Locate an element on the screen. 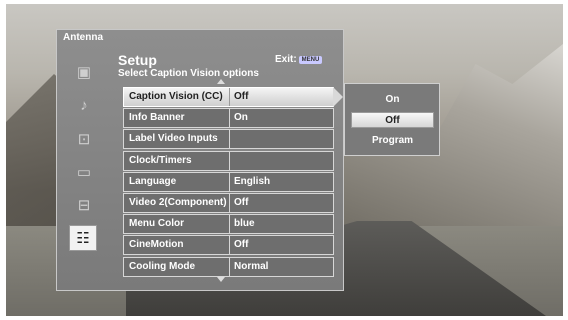  page-subtitle: Select Caption Vision options is located at coordinates (188, 73).